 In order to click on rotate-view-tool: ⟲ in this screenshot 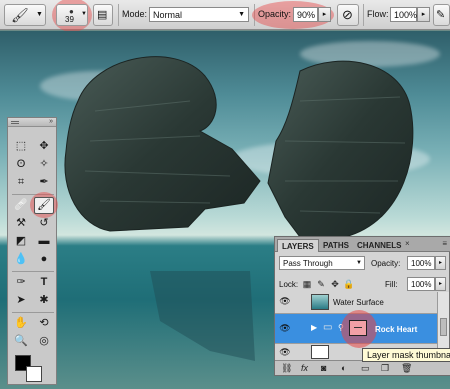, I will do `click(44, 323)`.